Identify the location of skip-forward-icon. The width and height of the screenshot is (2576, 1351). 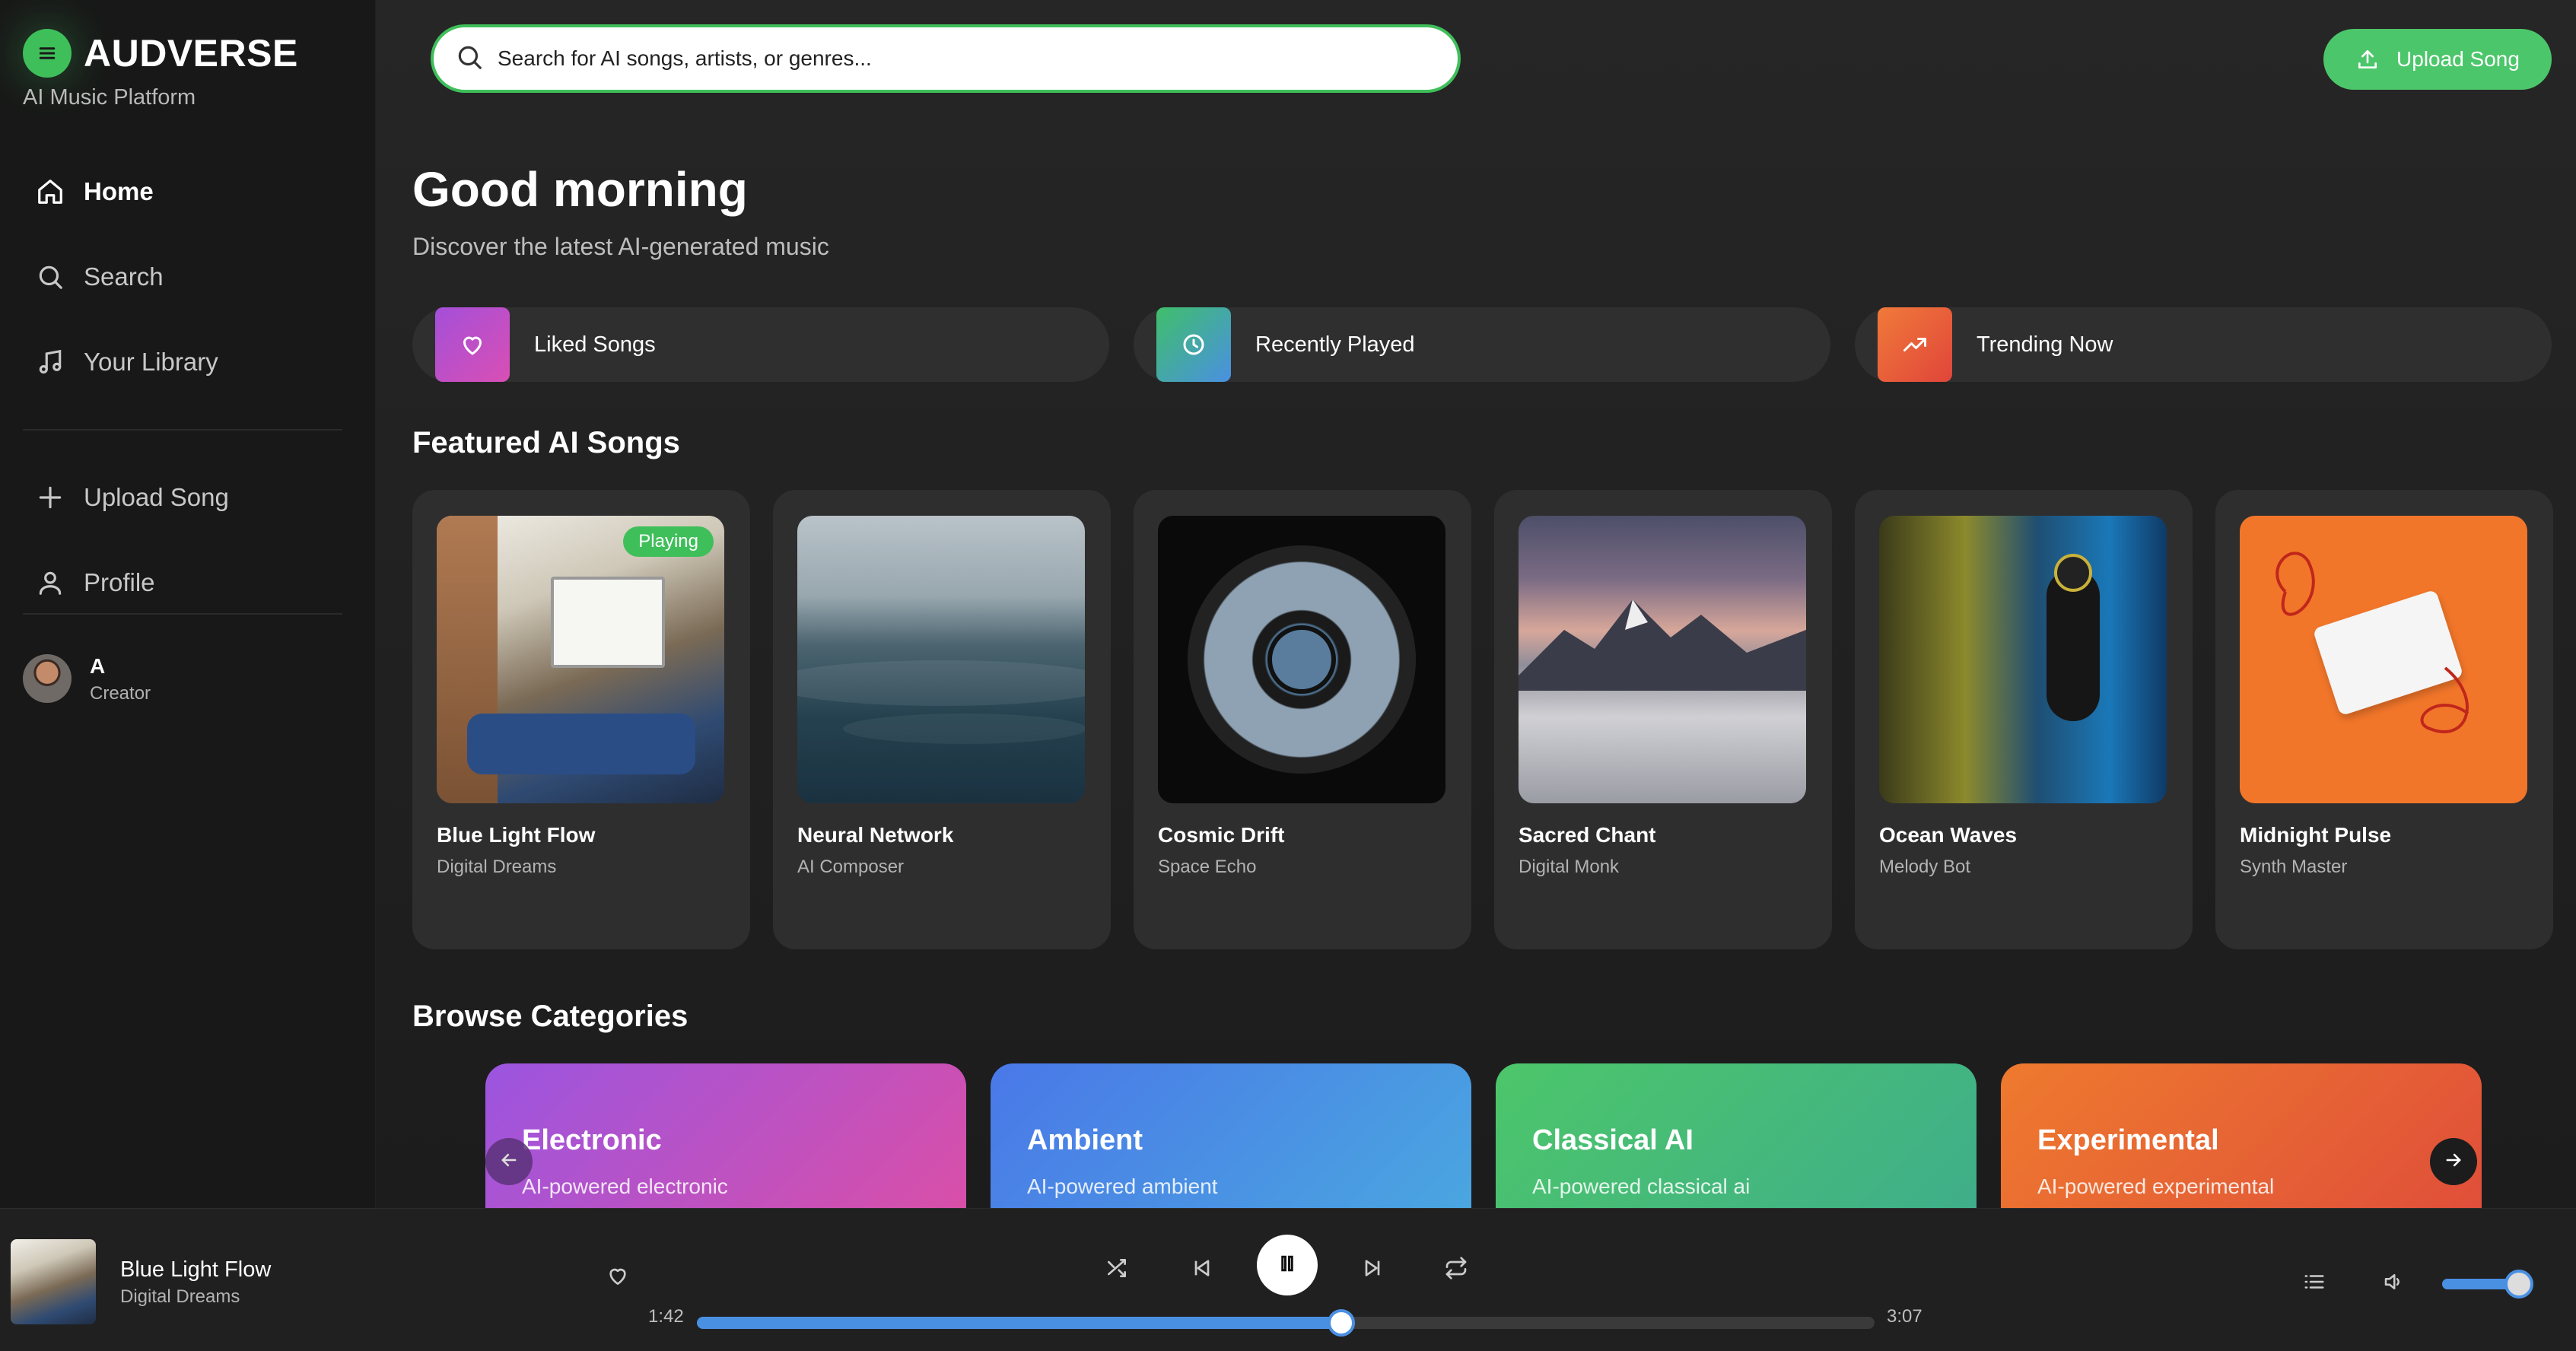
(1372, 1270).